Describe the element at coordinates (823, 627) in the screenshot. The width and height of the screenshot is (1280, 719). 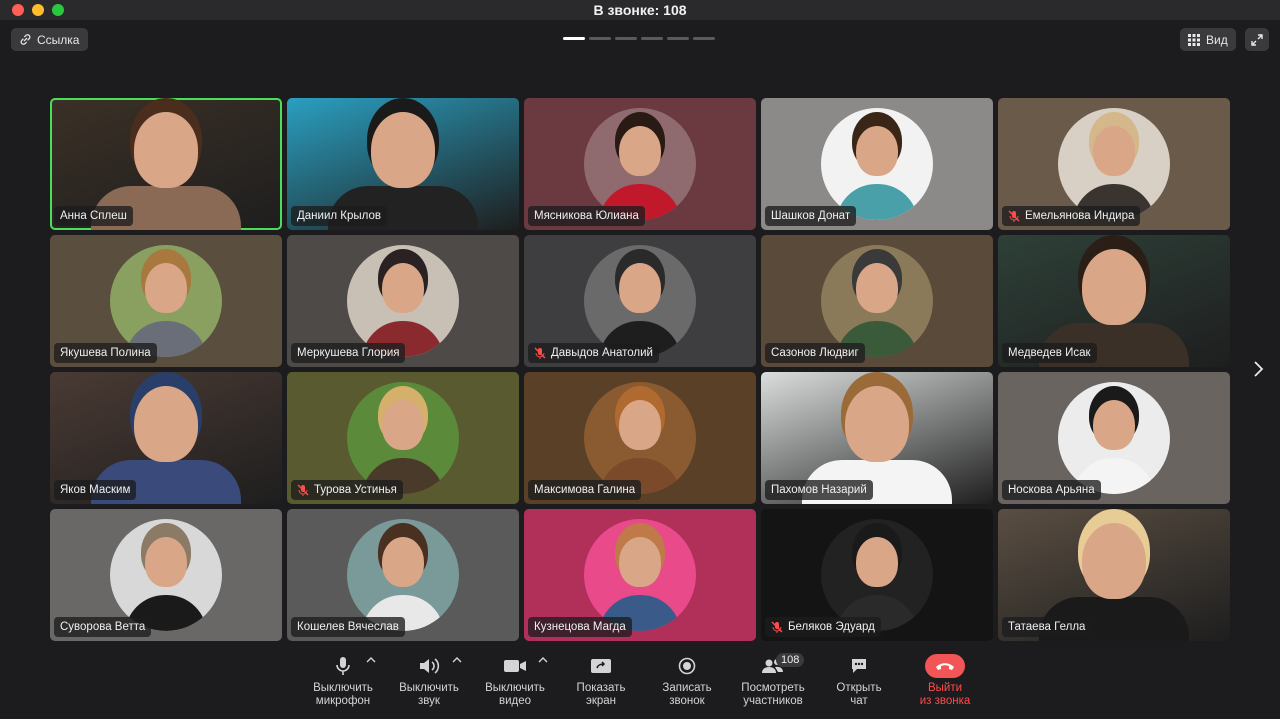
I see `participant-name-label: Беляков Эдуард` at that location.